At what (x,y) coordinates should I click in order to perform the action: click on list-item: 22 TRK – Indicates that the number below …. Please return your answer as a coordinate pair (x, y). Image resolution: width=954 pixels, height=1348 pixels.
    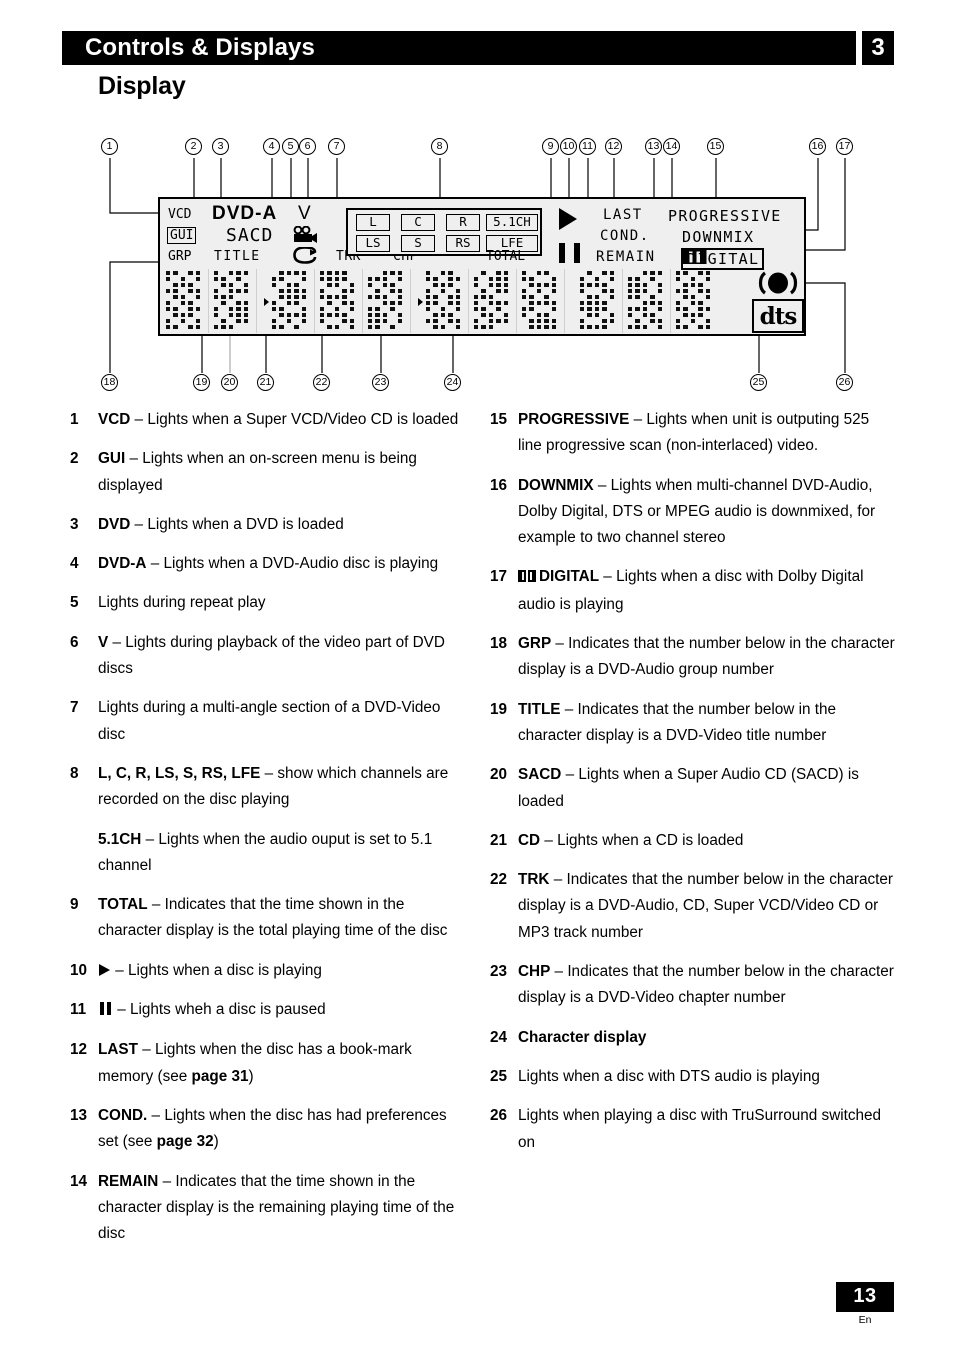
    Looking at the image, I should click on (692, 906).